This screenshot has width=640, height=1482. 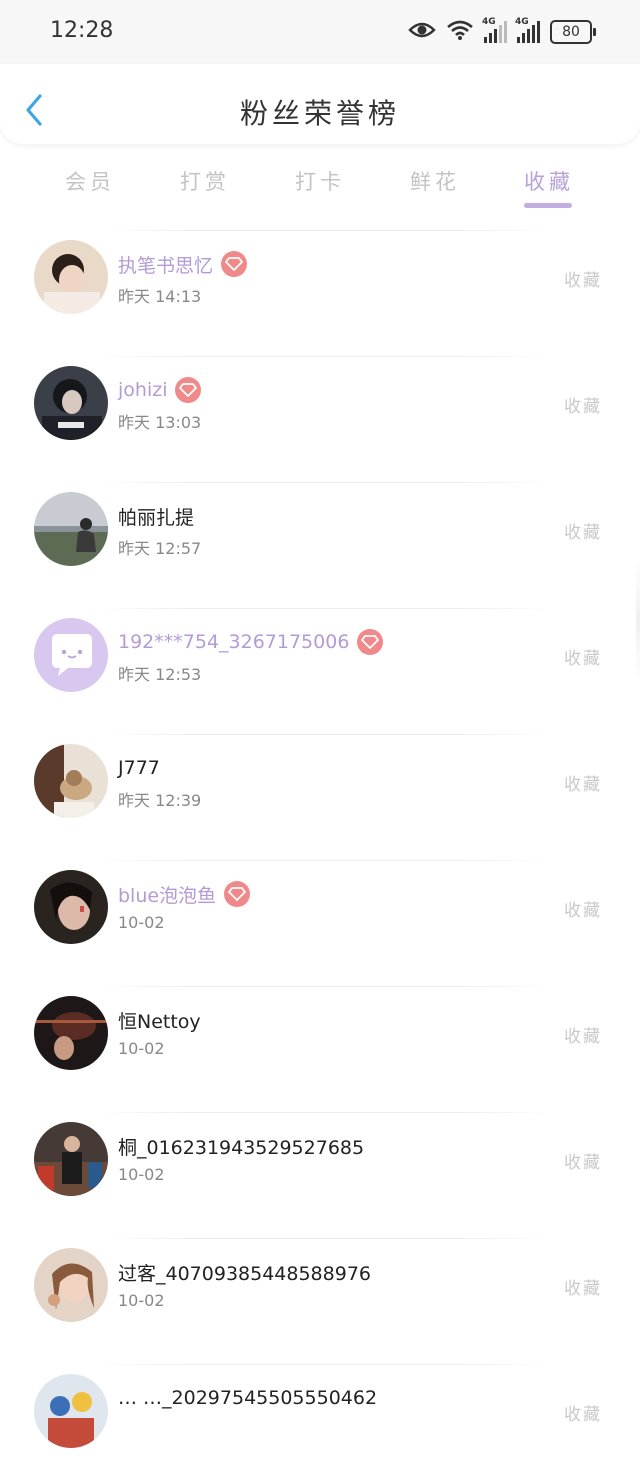 I want to click on name-line: 帕丽扎提, so click(x=156, y=516).